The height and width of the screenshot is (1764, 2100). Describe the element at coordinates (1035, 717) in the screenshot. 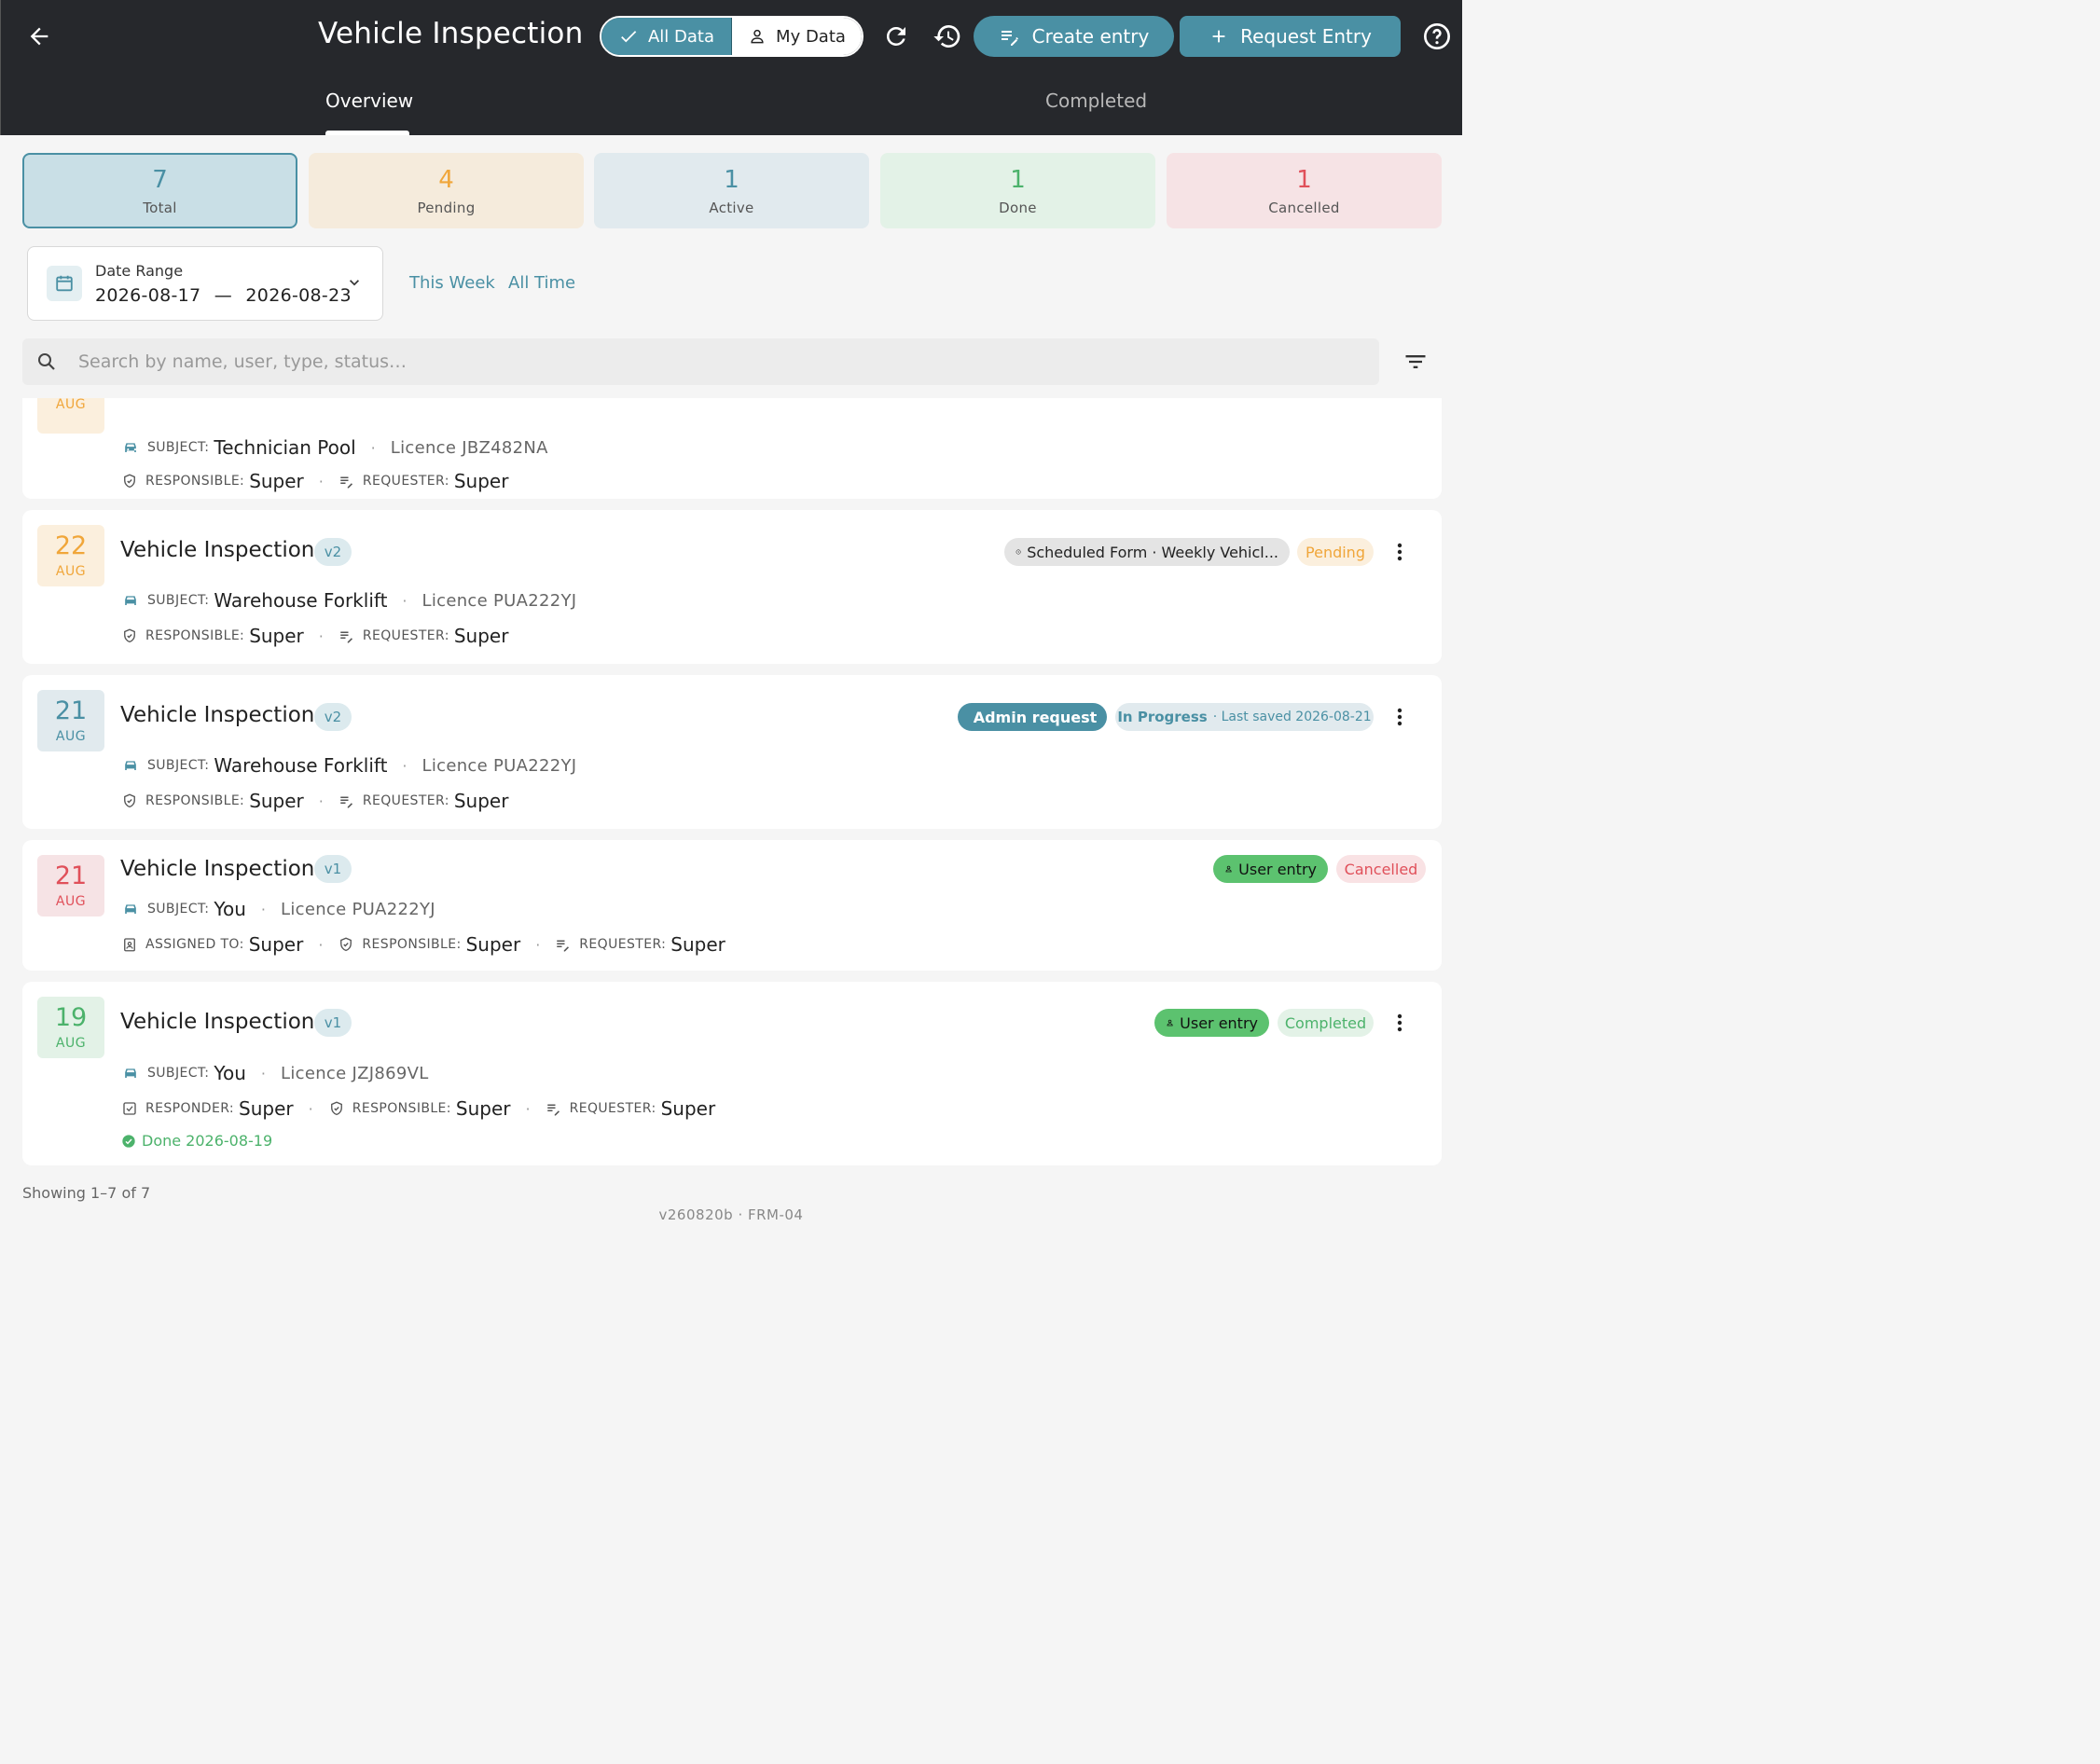

I see `source-chip-label: Admin request` at that location.